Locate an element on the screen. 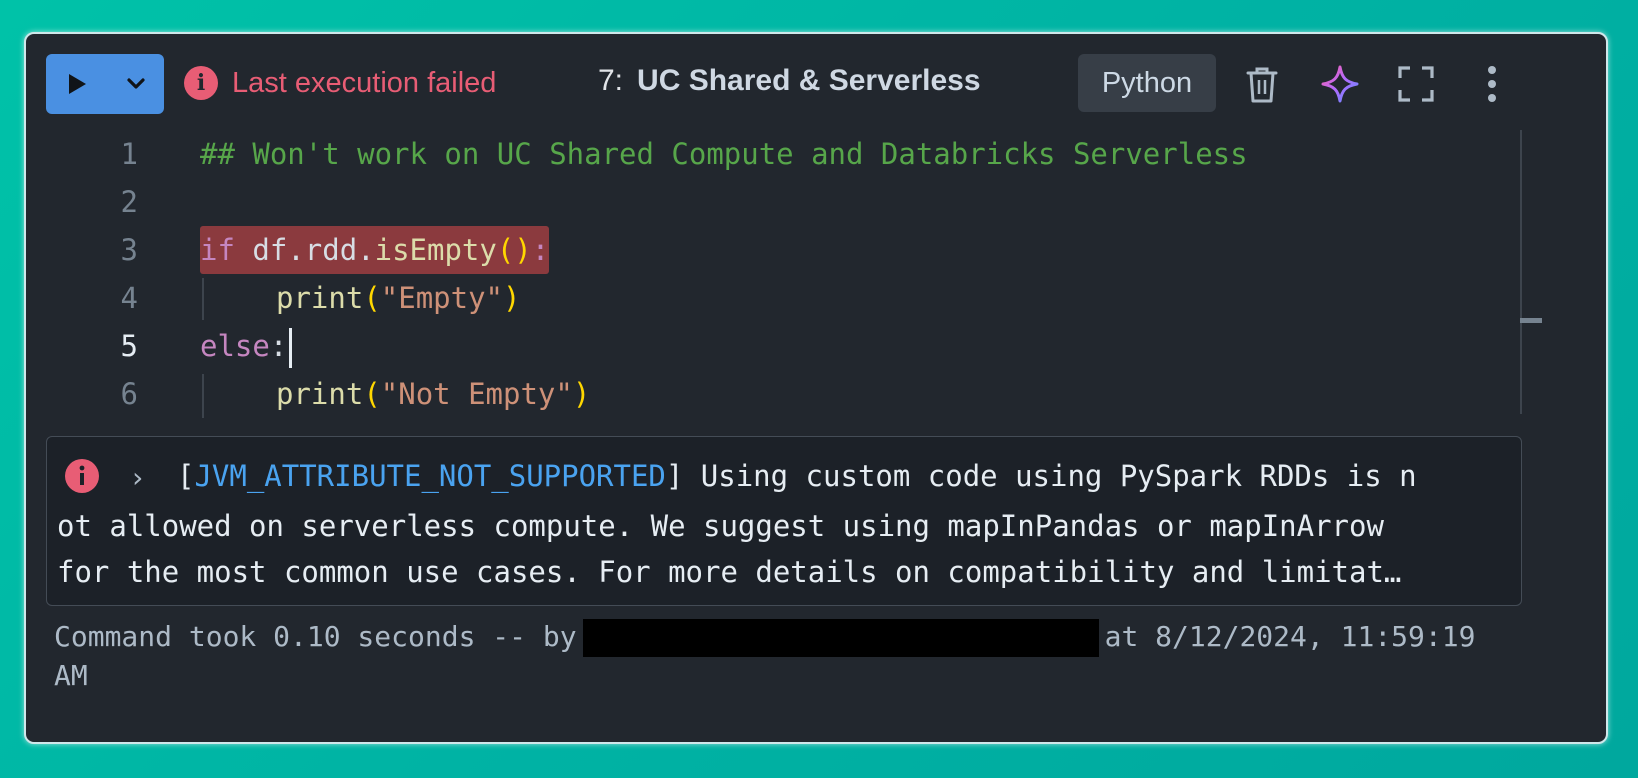  delete-cell-button is located at coordinates (1262, 84).